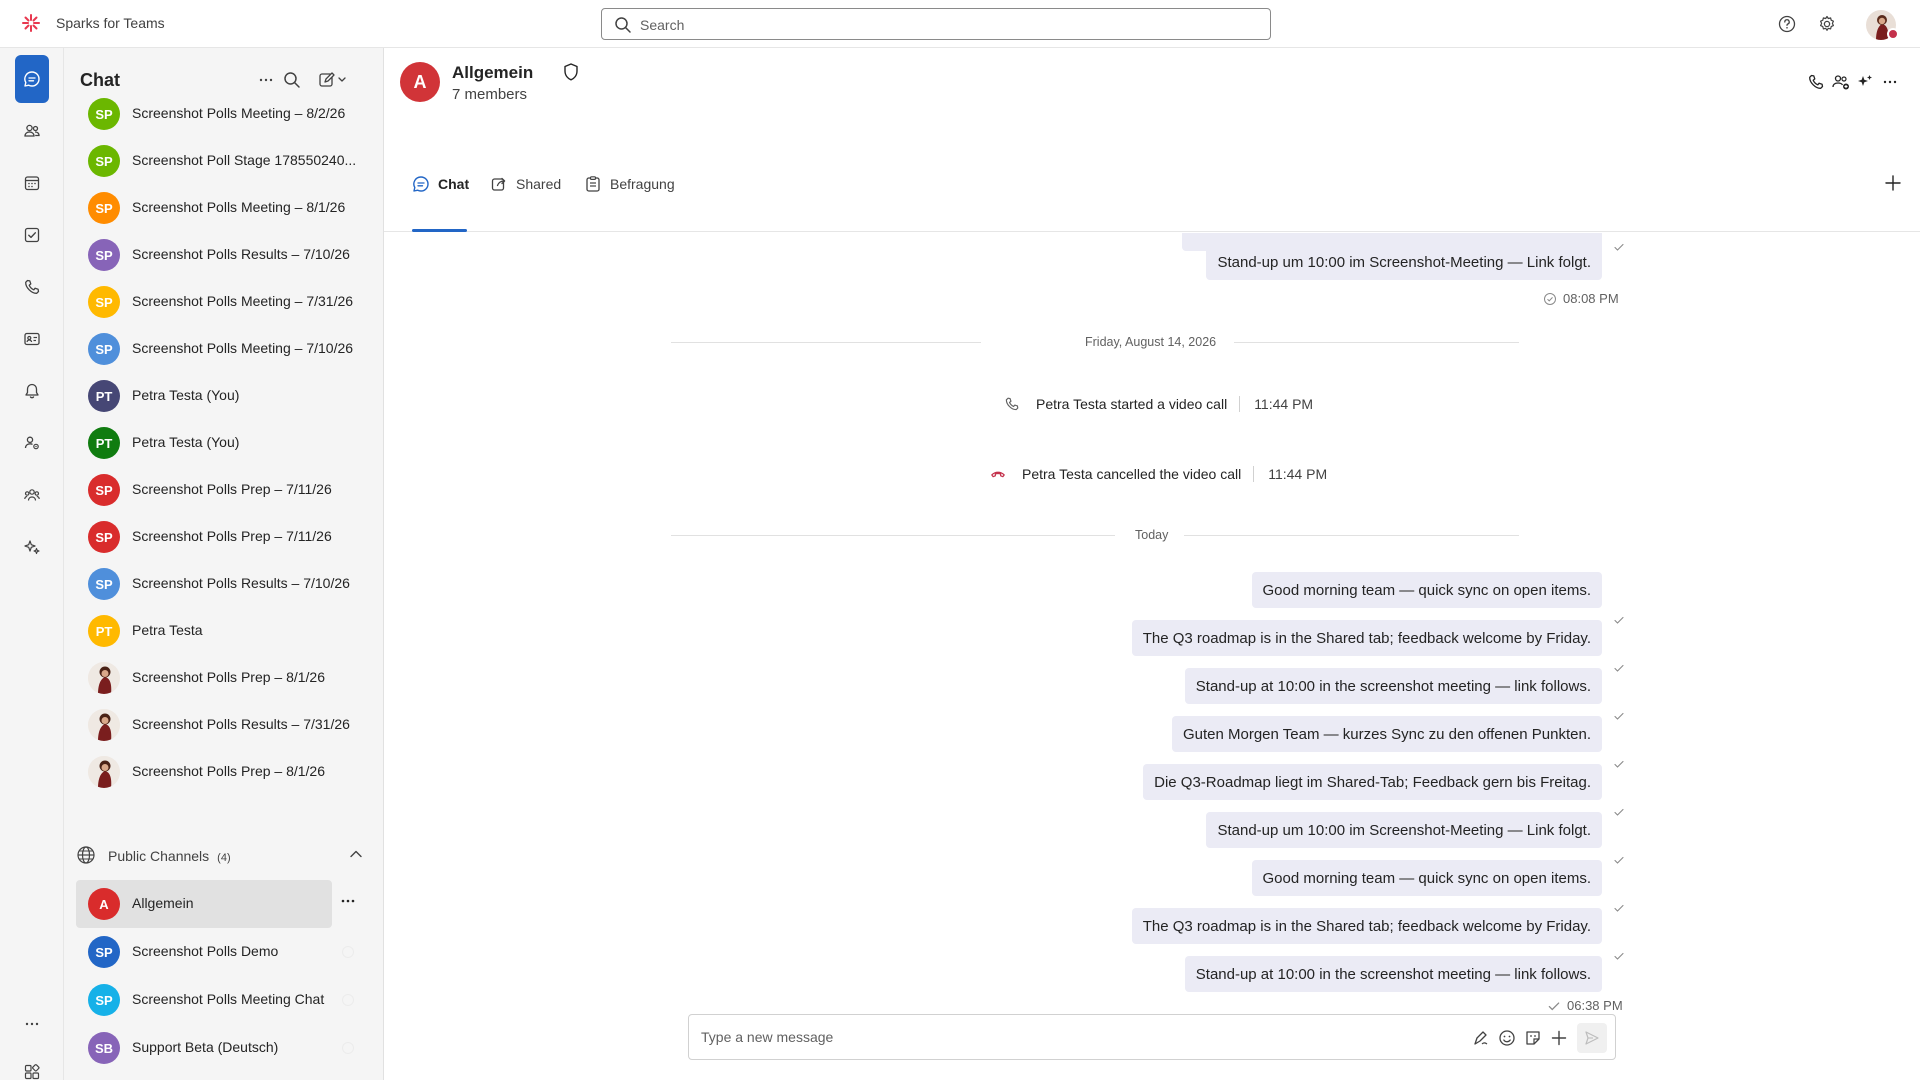 Image resolution: width=1920 pixels, height=1080 pixels. What do you see at coordinates (266, 80) in the screenshot?
I see `more-options-icon` at bounding box center [266, 80].